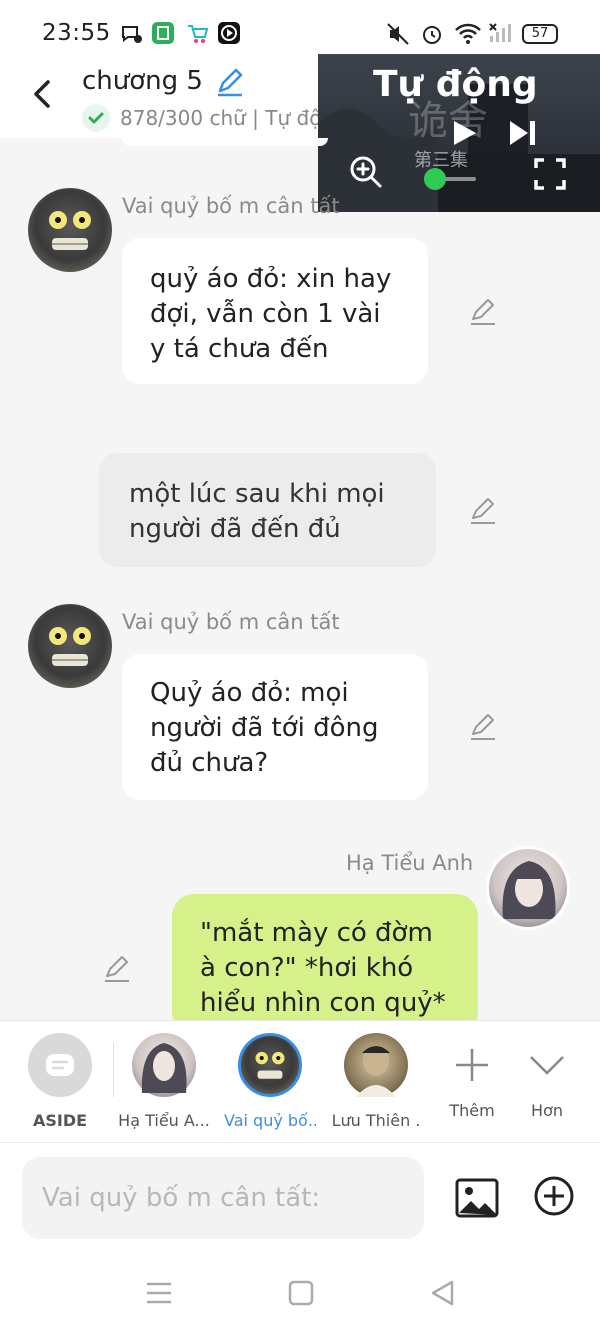  What do you see at coordinates (142, 81) in the screenshot?
I see `chapter-title: chương 5` at bounding box center [142, 81].